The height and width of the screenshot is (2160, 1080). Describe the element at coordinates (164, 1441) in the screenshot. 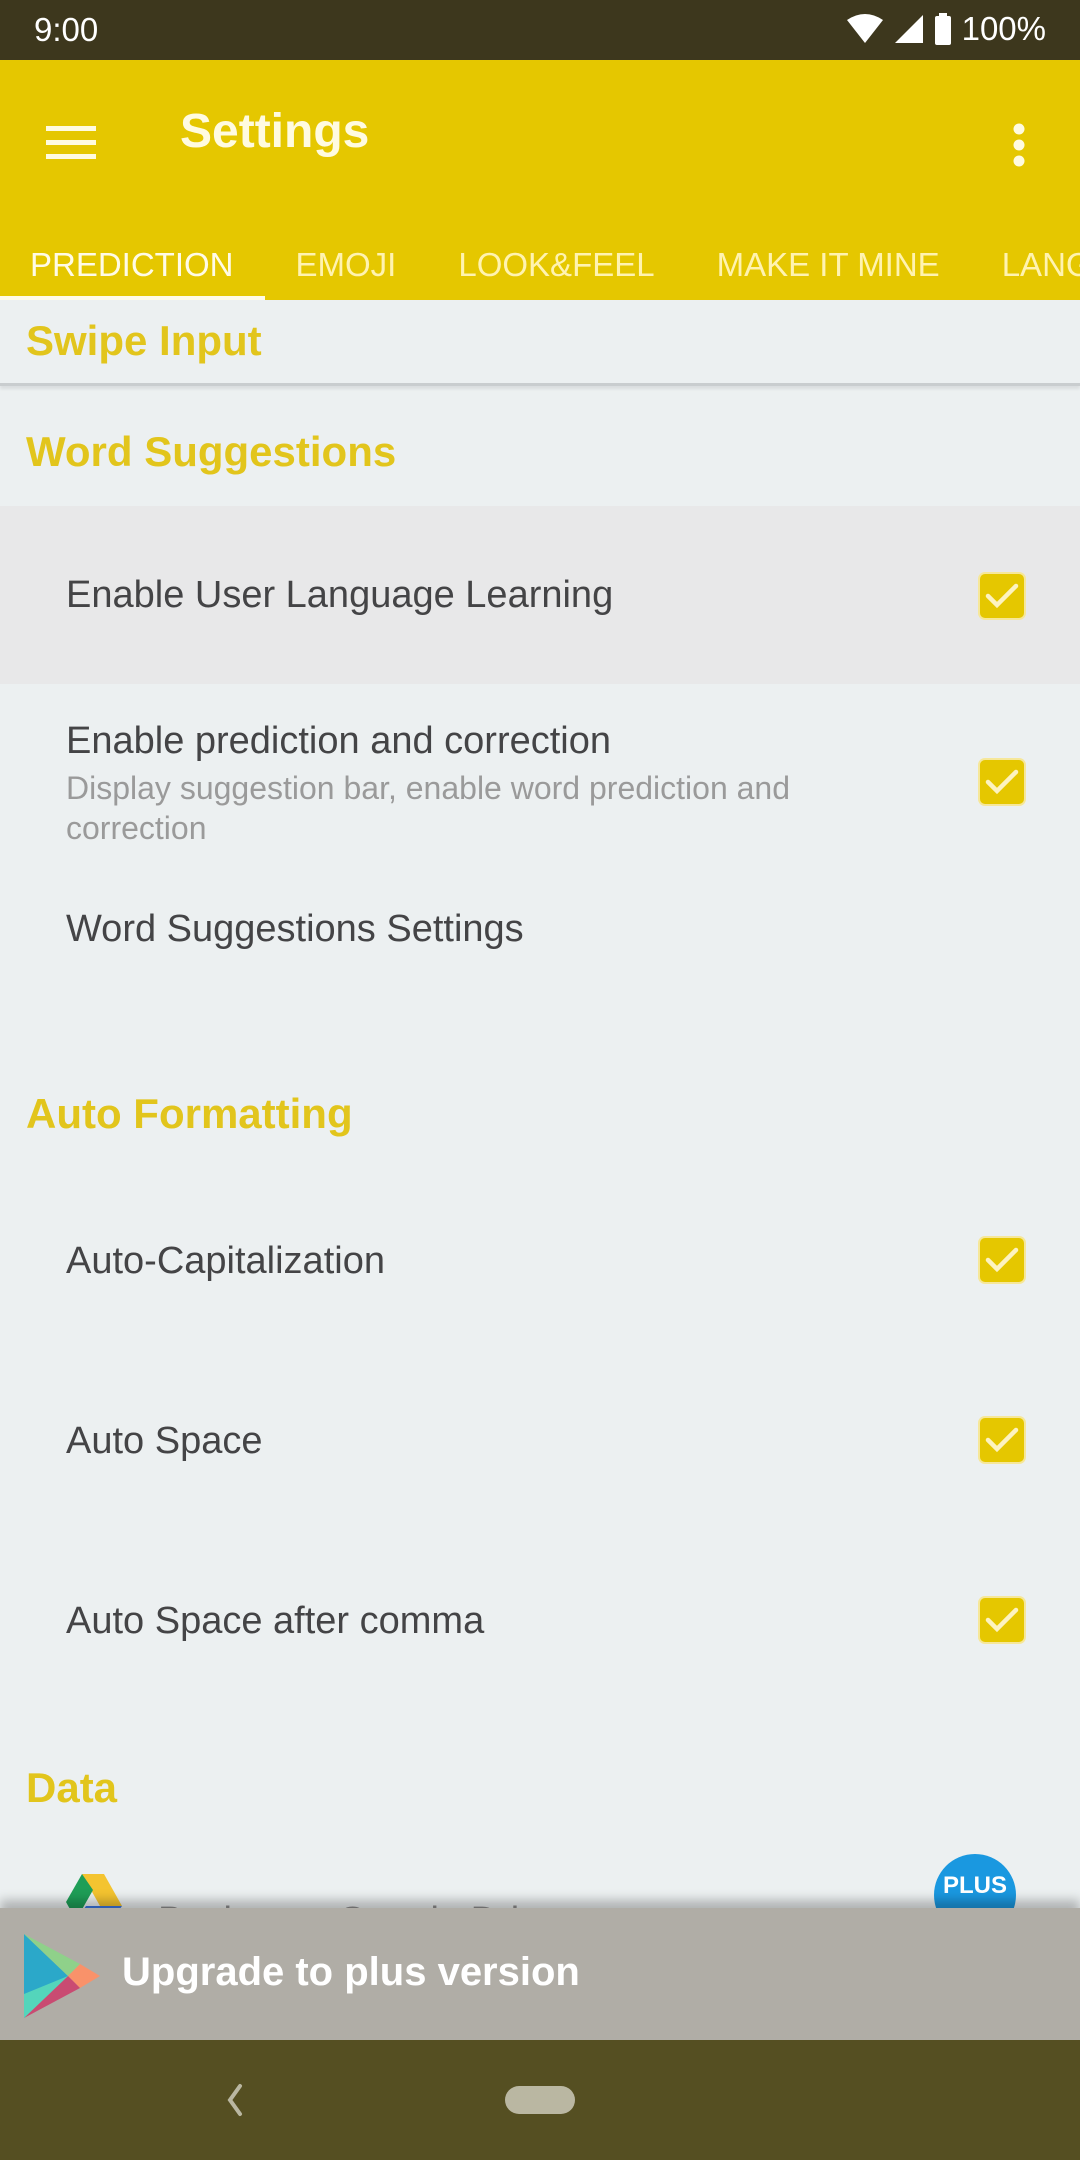

I see `pref-title: Auto Space` at that location.